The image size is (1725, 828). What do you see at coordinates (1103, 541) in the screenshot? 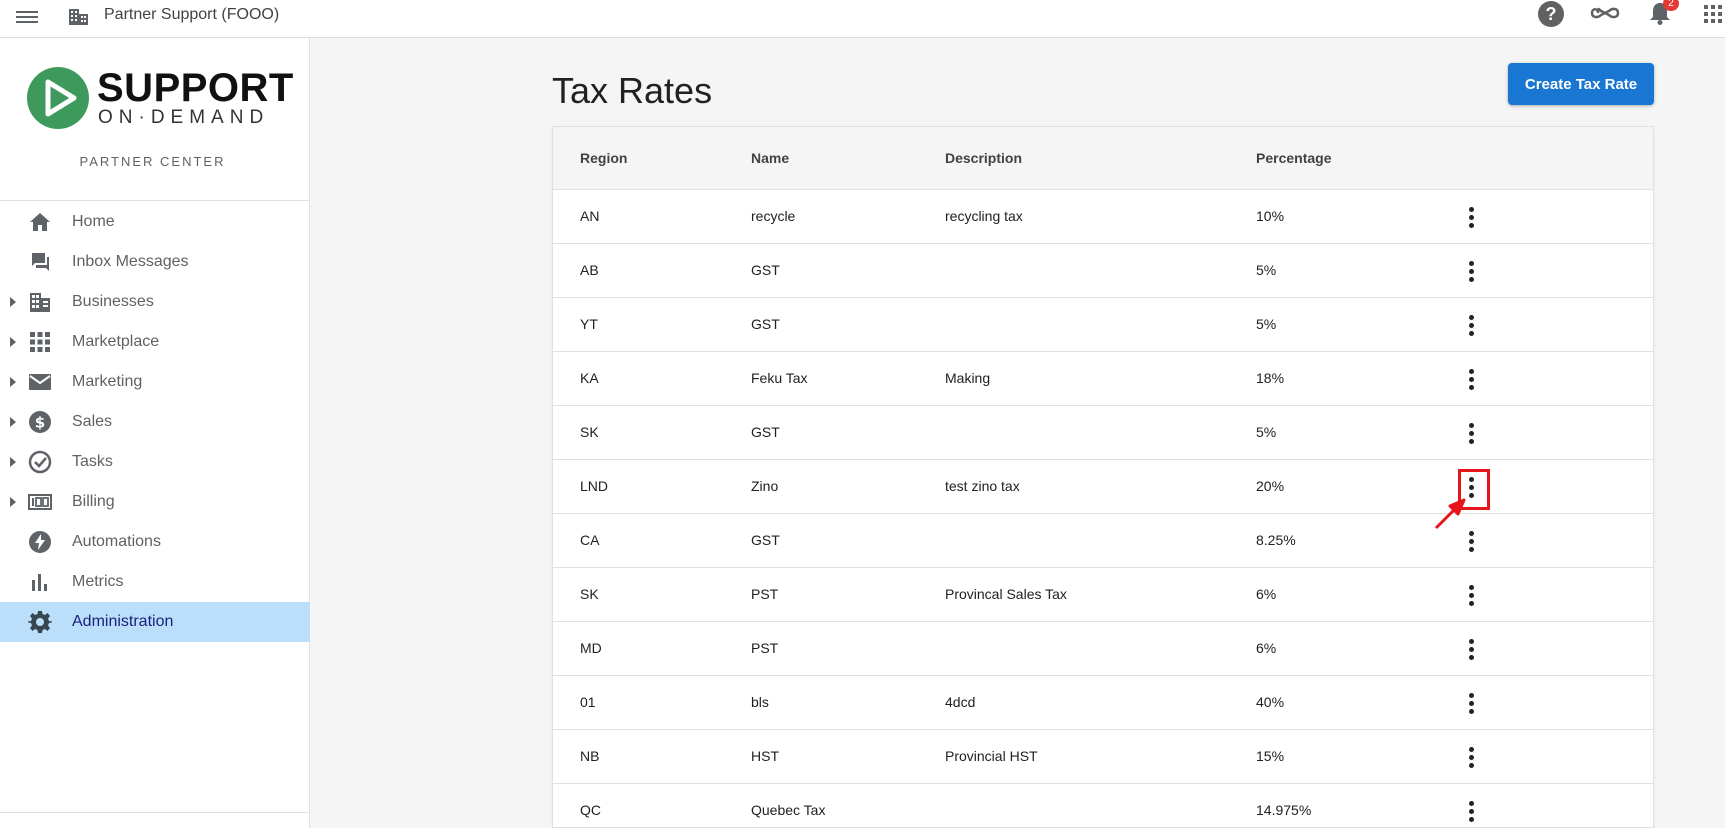
I see `table-row: CA GST 8.25%` at bounding box center [1103, 541].